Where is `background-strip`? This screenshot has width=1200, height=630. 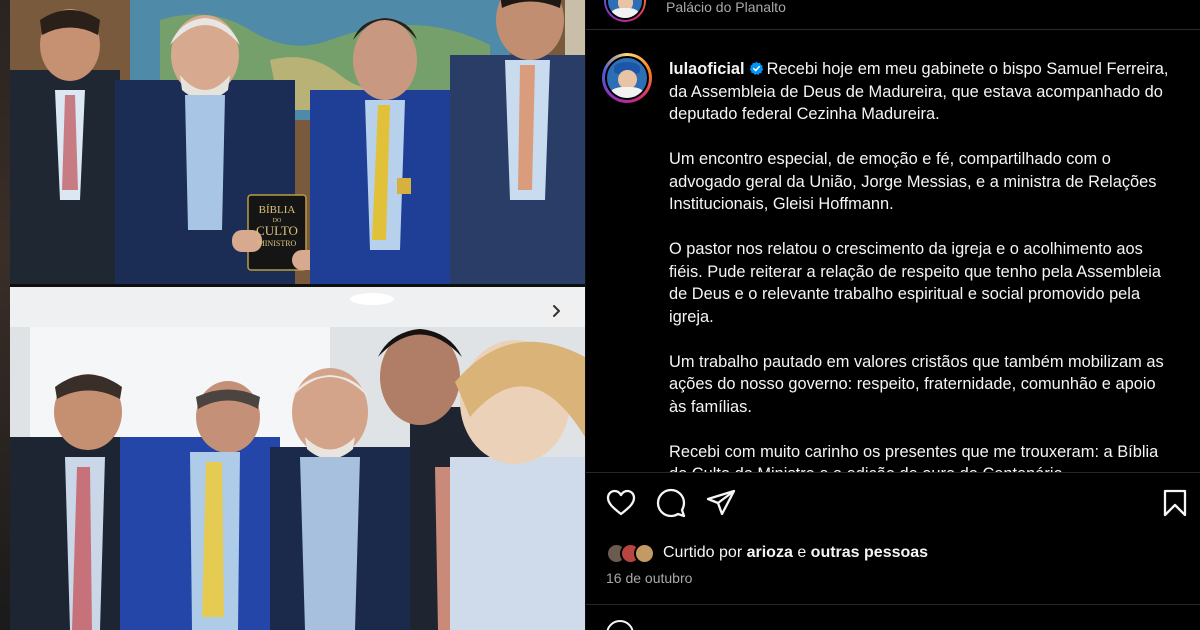 background-strip is located at coordinates (5, 315).